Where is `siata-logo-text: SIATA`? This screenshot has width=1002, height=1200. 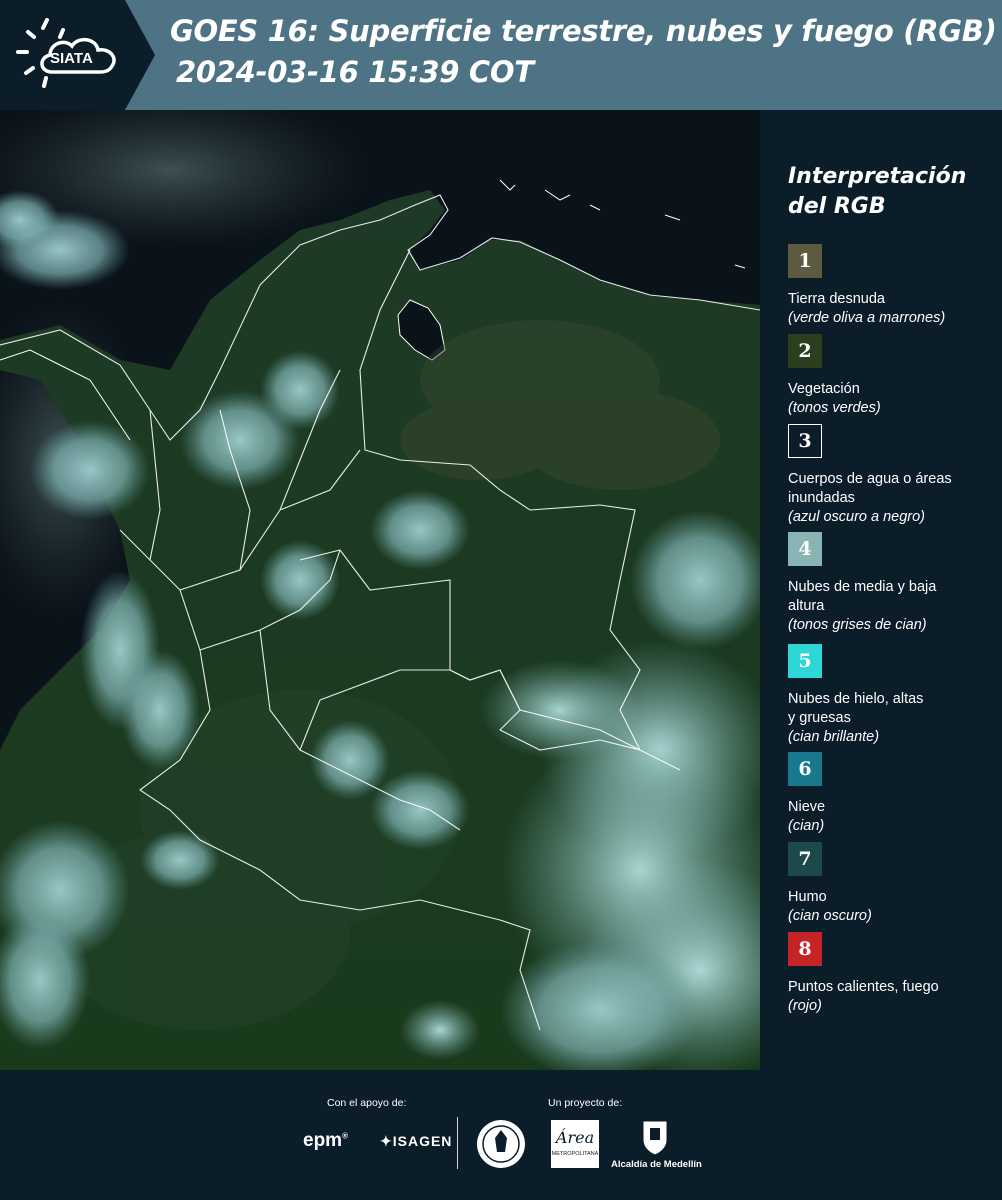 siata-logo-text: SIATA is located at coordinates (71, 58).